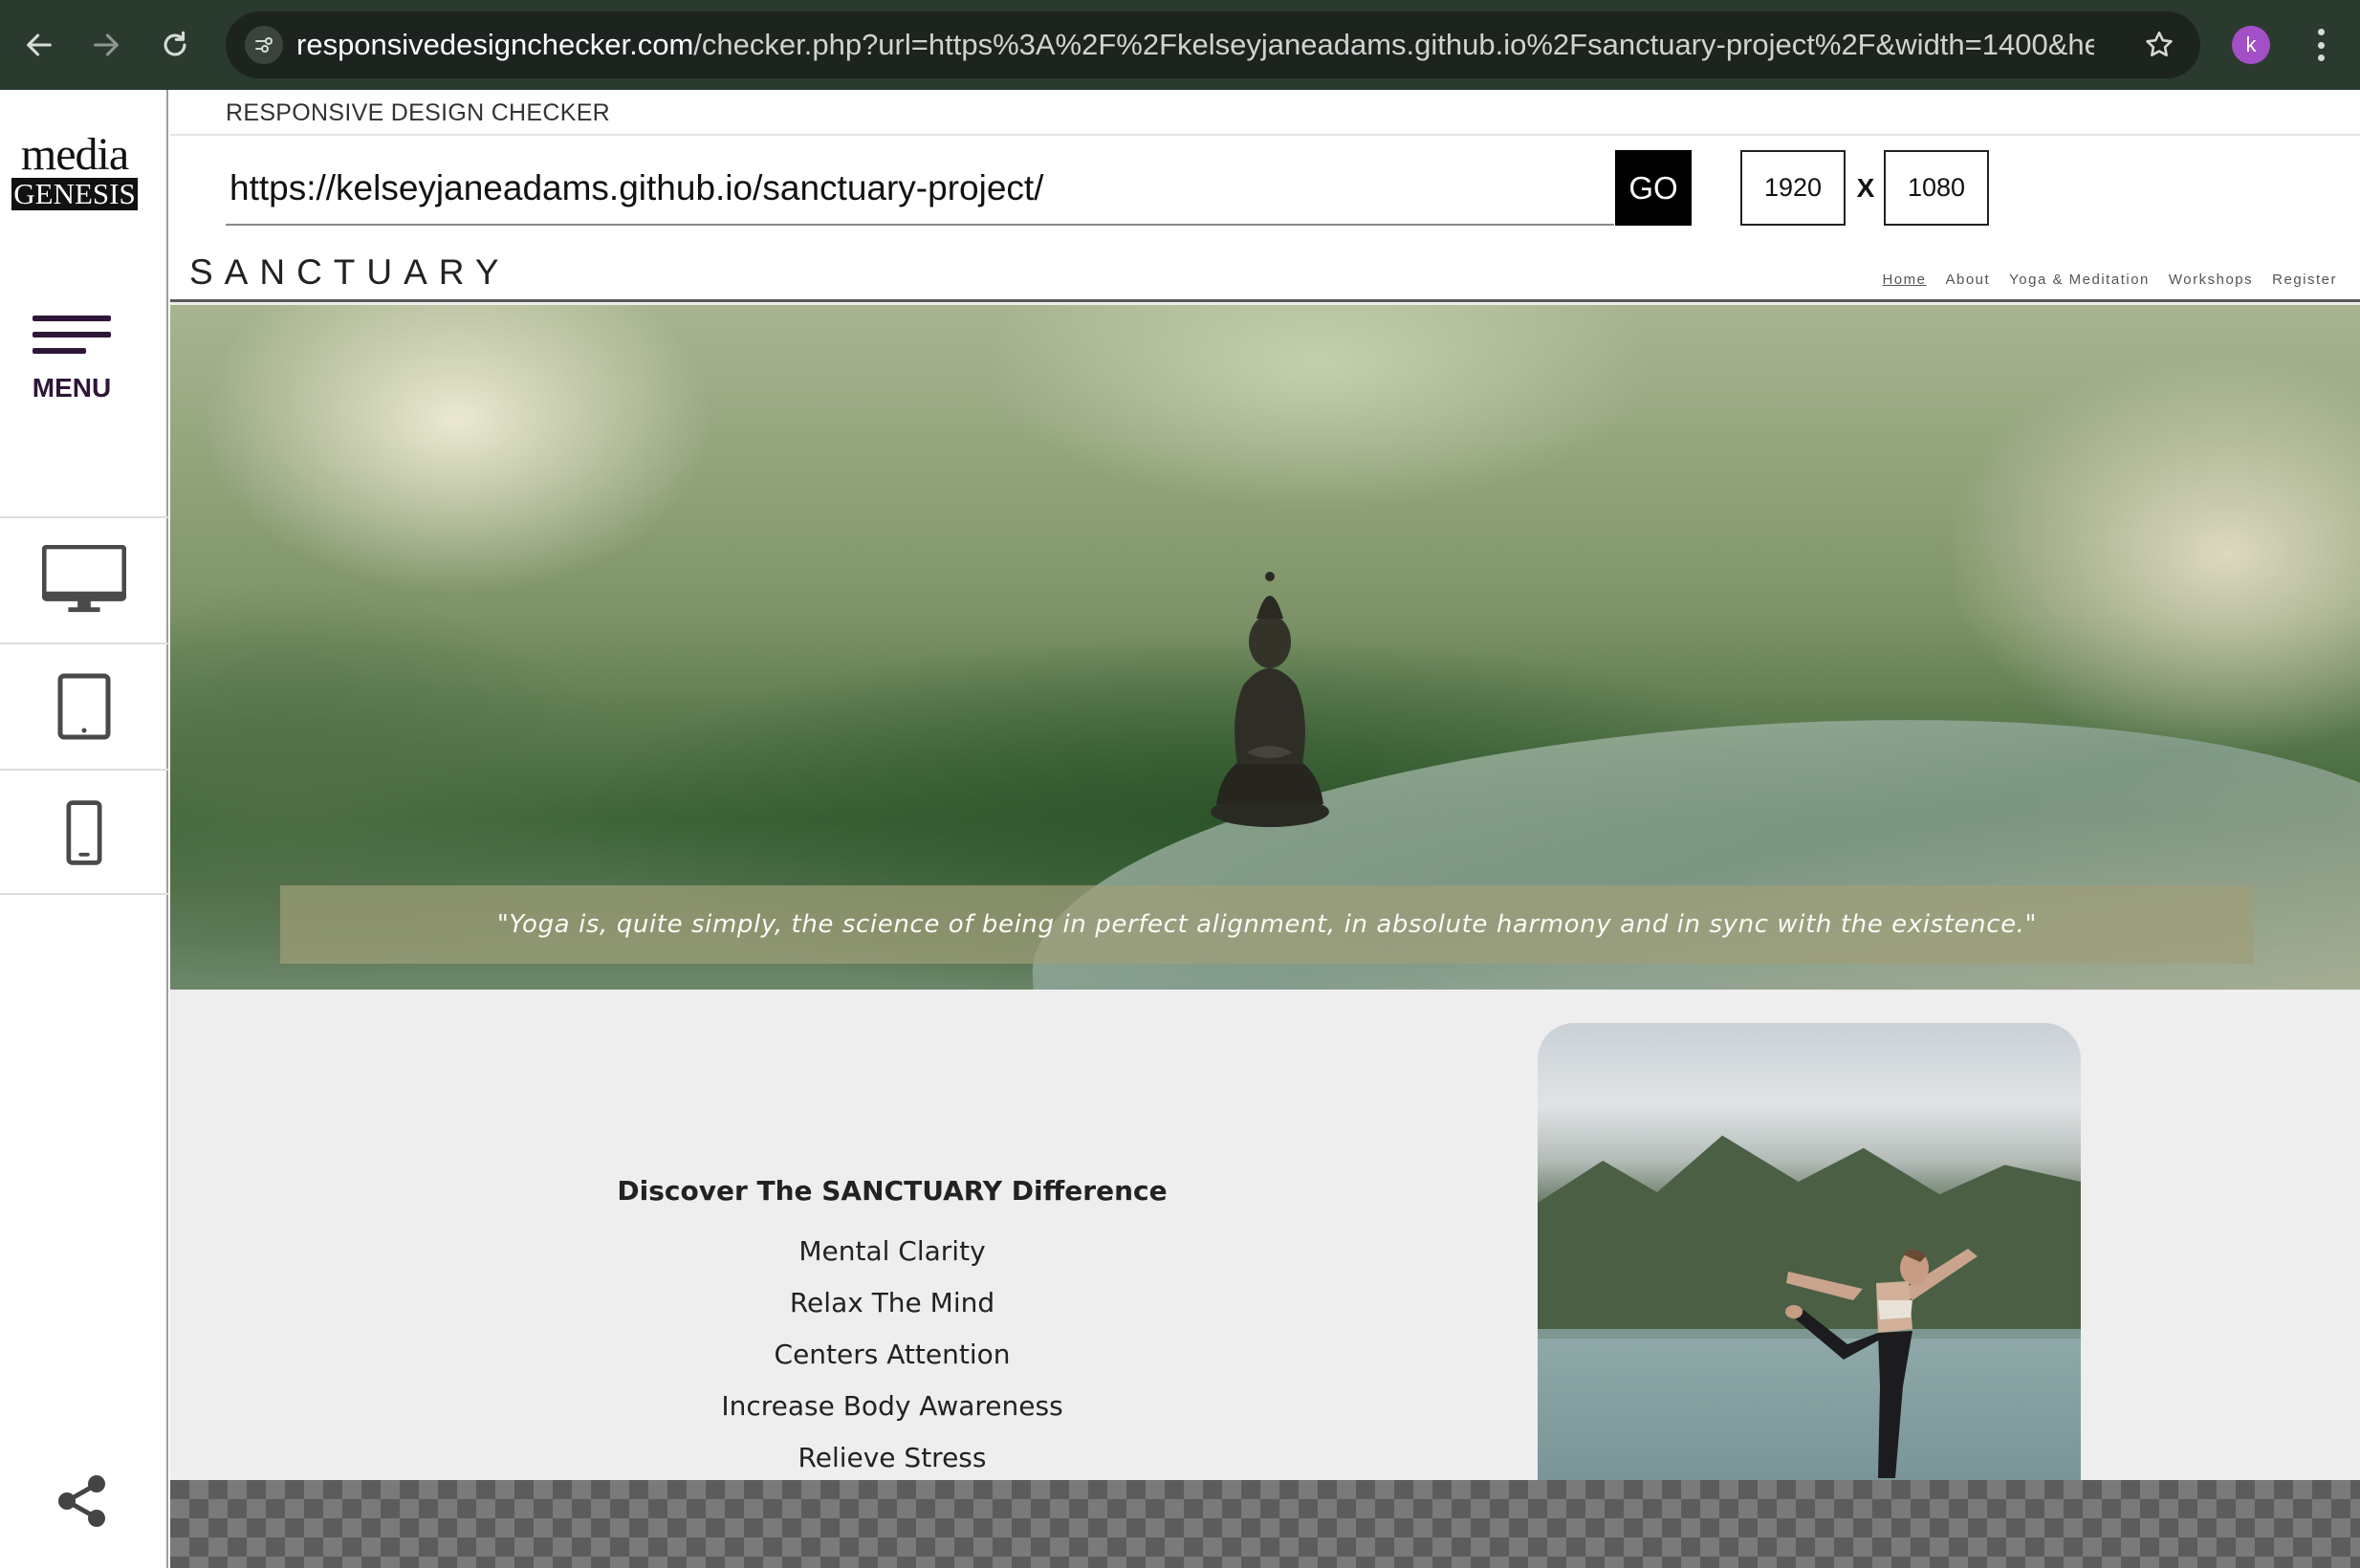  What do you see at coordinates (892, 1191) in the screenshot?
I see `benefits-title: Discover The SANCTUARY Difference` at bounding box center [892, 1191].